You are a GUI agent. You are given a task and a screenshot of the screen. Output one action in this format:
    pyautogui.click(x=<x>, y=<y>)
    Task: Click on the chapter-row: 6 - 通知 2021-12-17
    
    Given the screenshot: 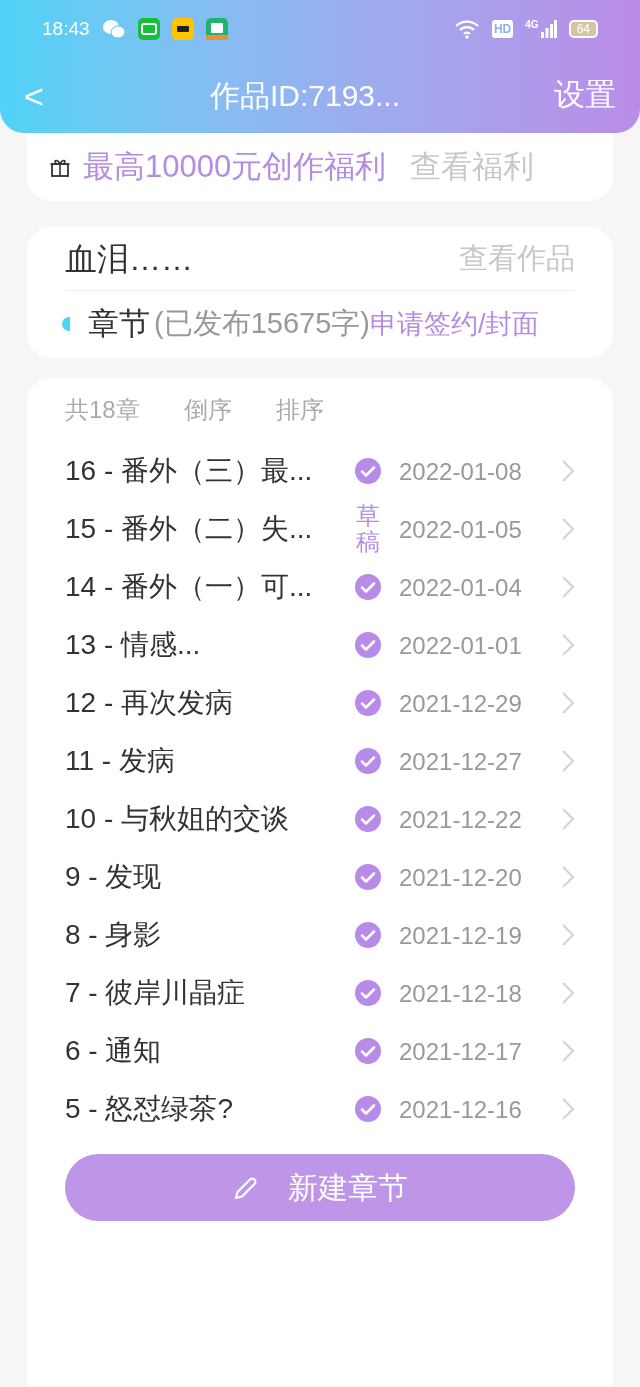 What is the action you would take?
    pyautogui.click(x=320, y=1051)
    